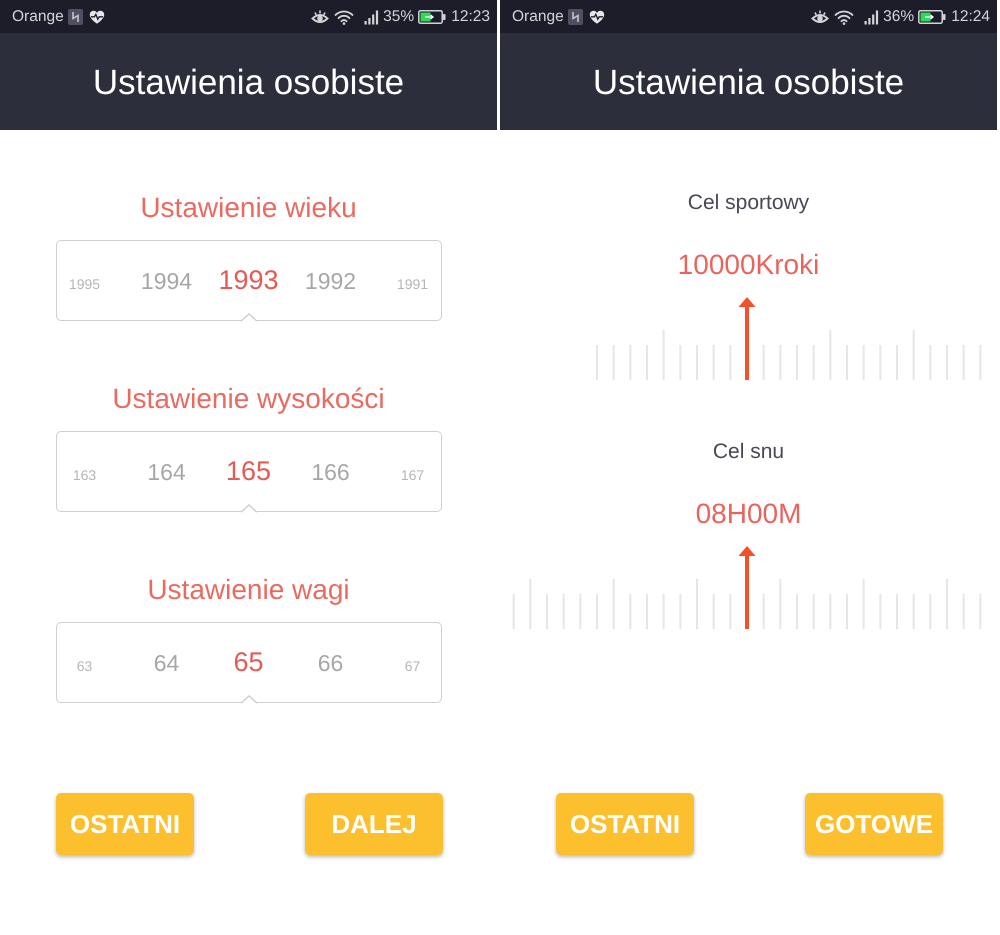 The height and width of the screenshot is (935, 1000). What do you see at coordinates (330, 472) in the screenshot?
I see `picker-value: 166` at bounding box center [330, 472].